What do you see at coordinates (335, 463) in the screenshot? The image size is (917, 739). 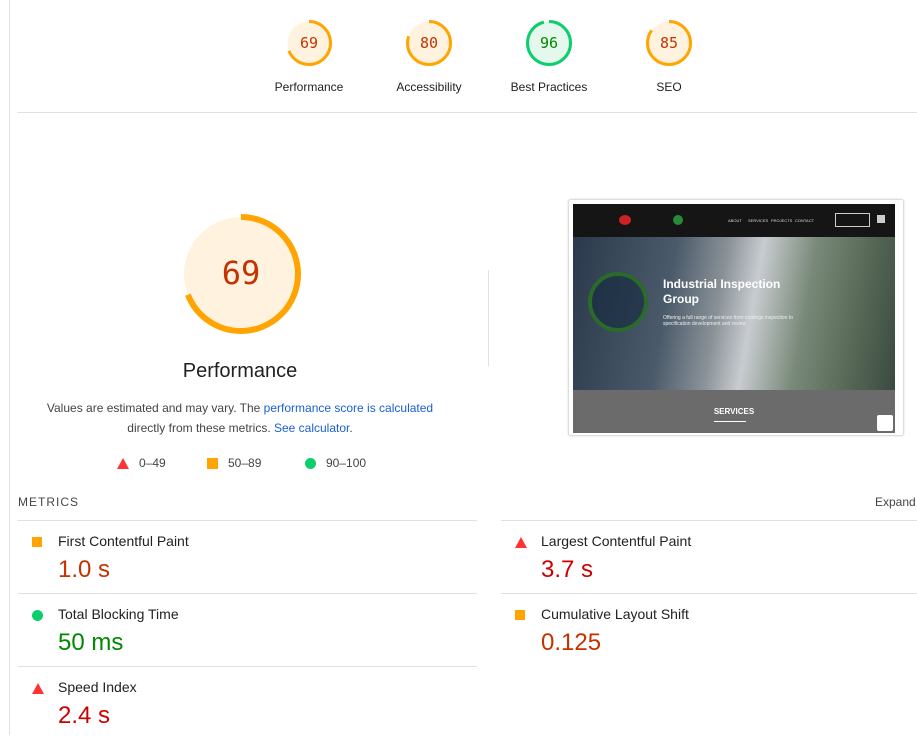 I see `legend-pass: 90–100` at bounding box center [335, 463].